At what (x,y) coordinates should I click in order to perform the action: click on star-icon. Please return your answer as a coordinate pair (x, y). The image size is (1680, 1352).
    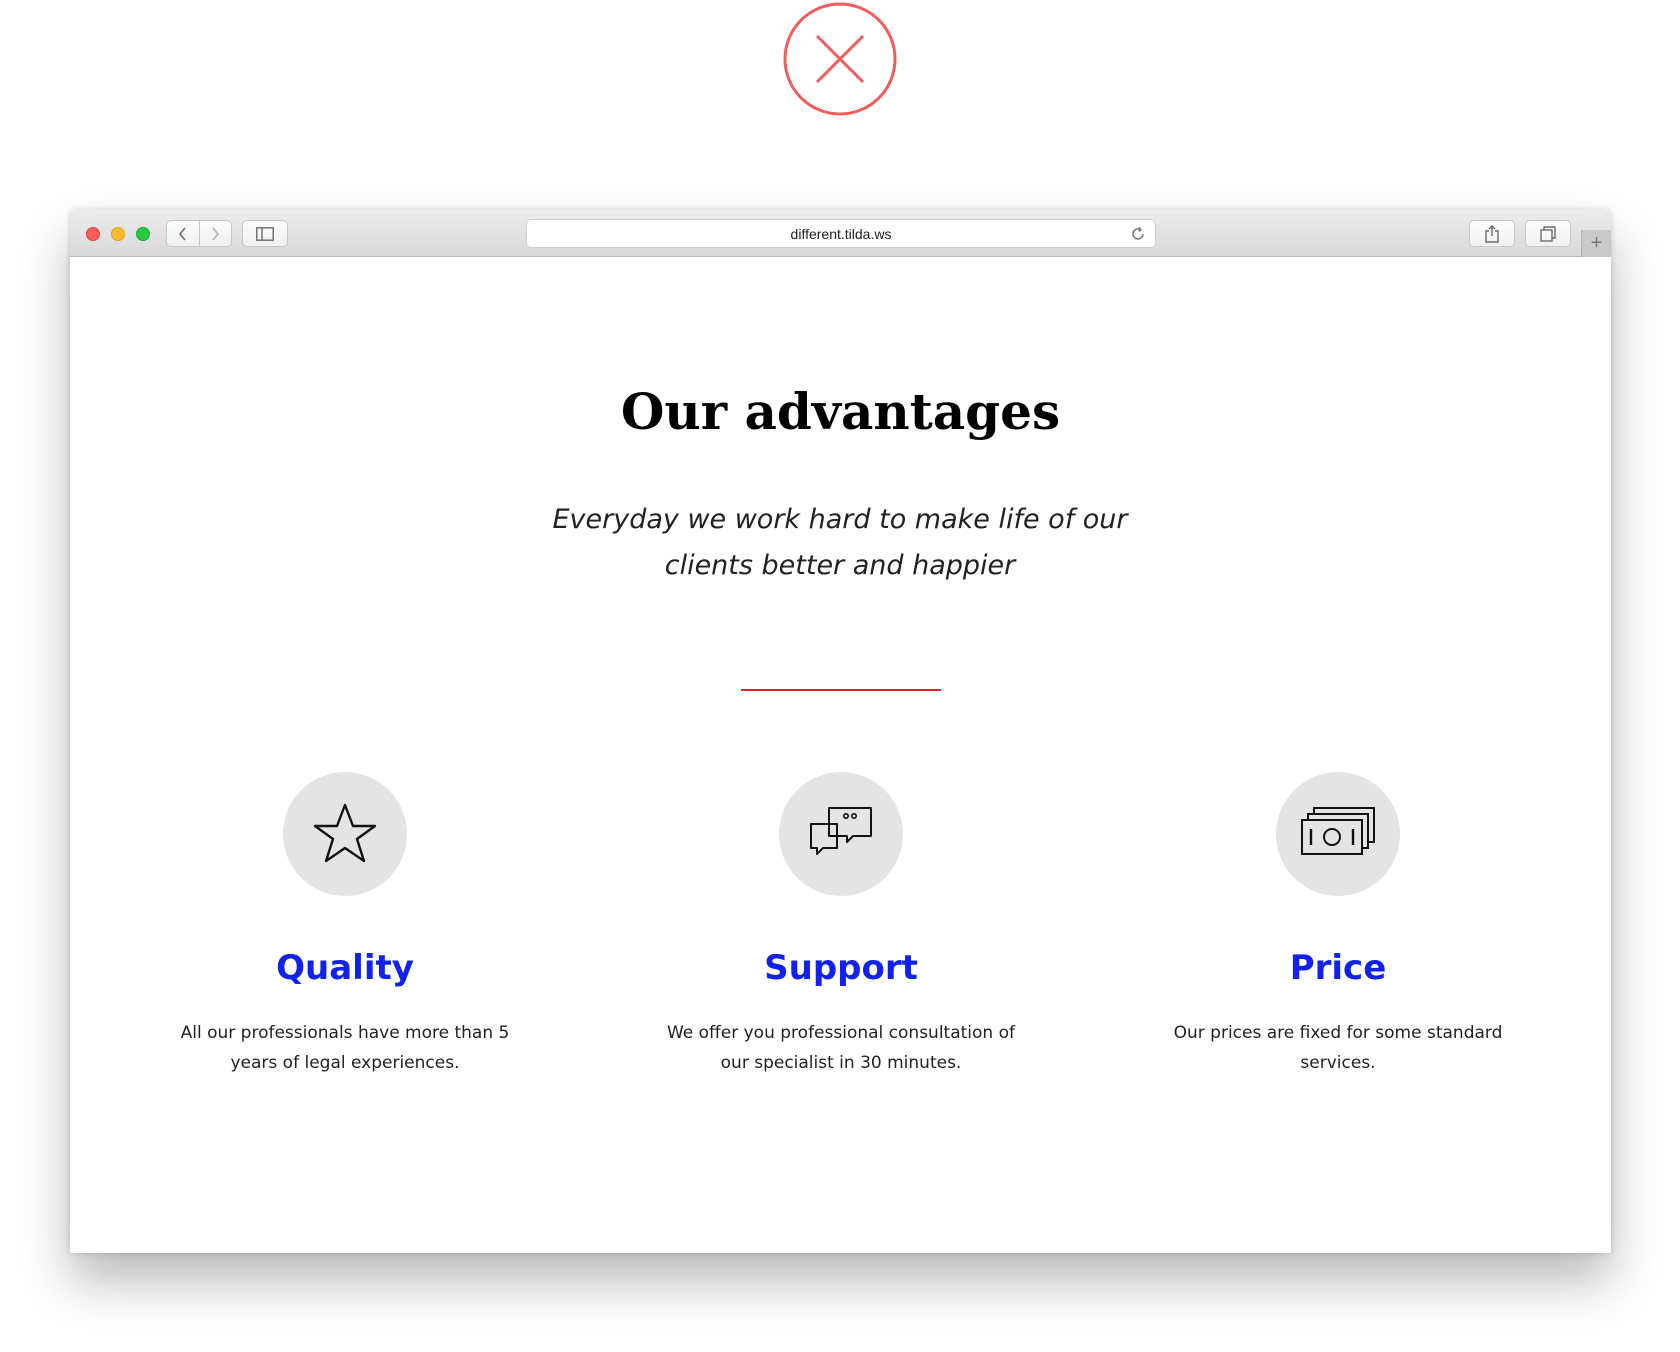
    Looking at the image, I should click on (345, 833).